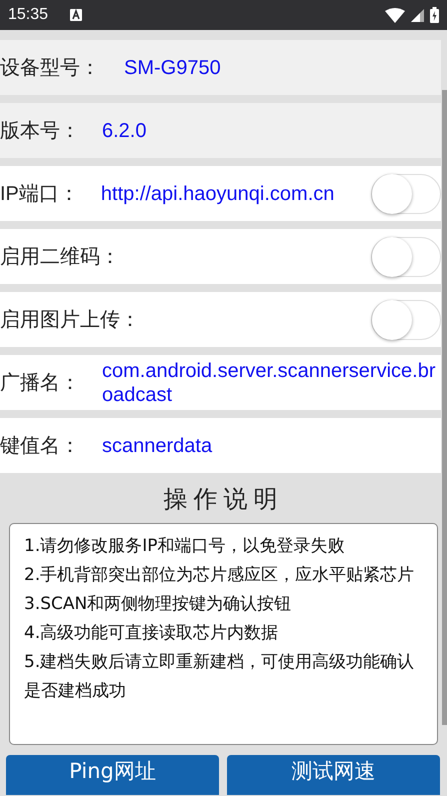 This screenshot has height=796, width=447. What do you see at coordinates (395, 15) in the screenshot?
I see `wifi-icon` at bounding box center [395, 15].